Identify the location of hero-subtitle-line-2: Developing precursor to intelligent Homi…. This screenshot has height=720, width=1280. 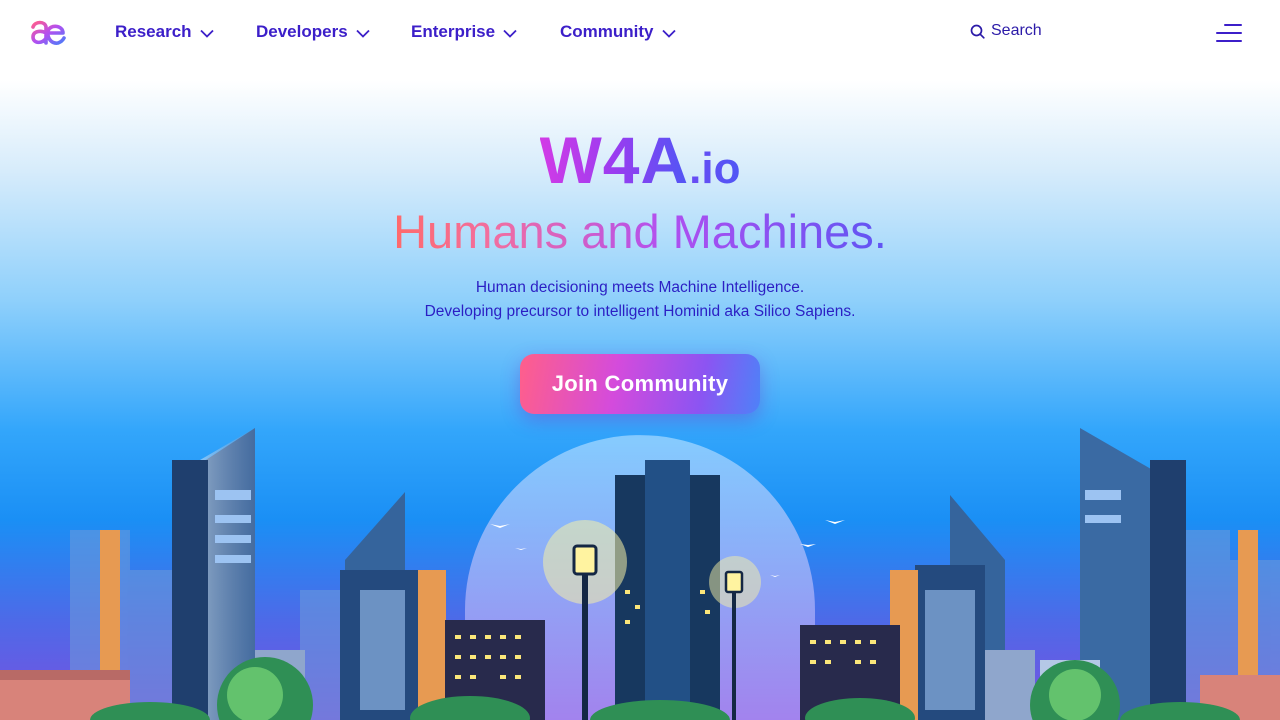
(640, 311).